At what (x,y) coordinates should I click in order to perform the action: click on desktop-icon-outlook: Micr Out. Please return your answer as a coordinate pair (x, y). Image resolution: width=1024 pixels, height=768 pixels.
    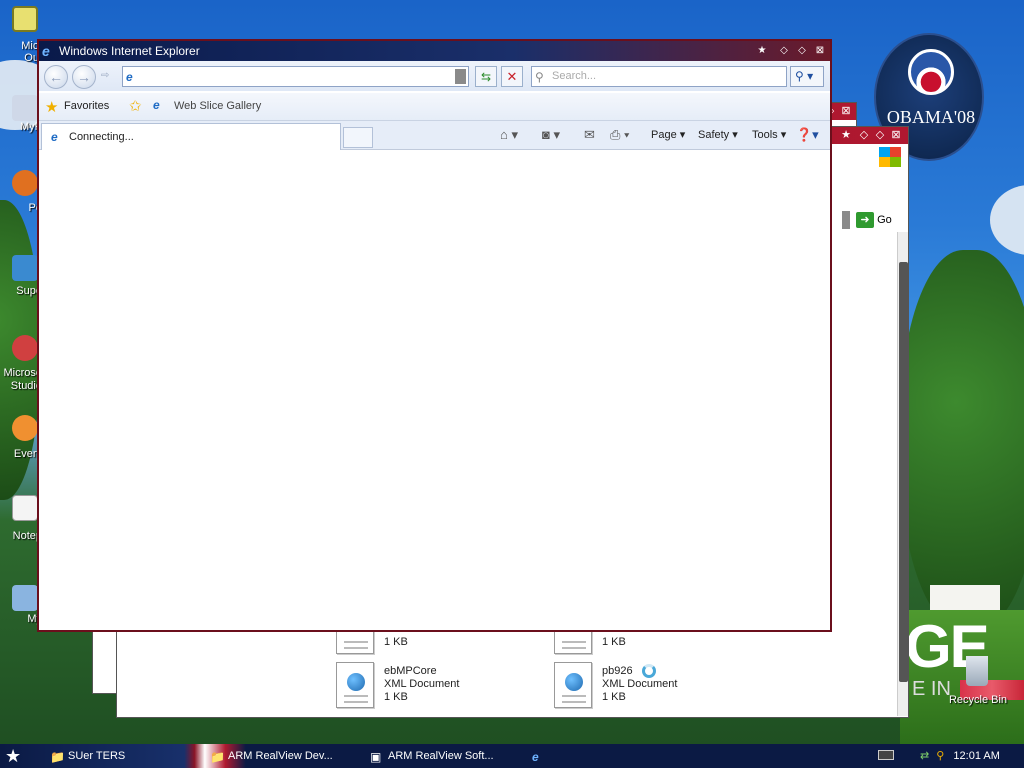
    Looking at the image, I should click on (21, 35).